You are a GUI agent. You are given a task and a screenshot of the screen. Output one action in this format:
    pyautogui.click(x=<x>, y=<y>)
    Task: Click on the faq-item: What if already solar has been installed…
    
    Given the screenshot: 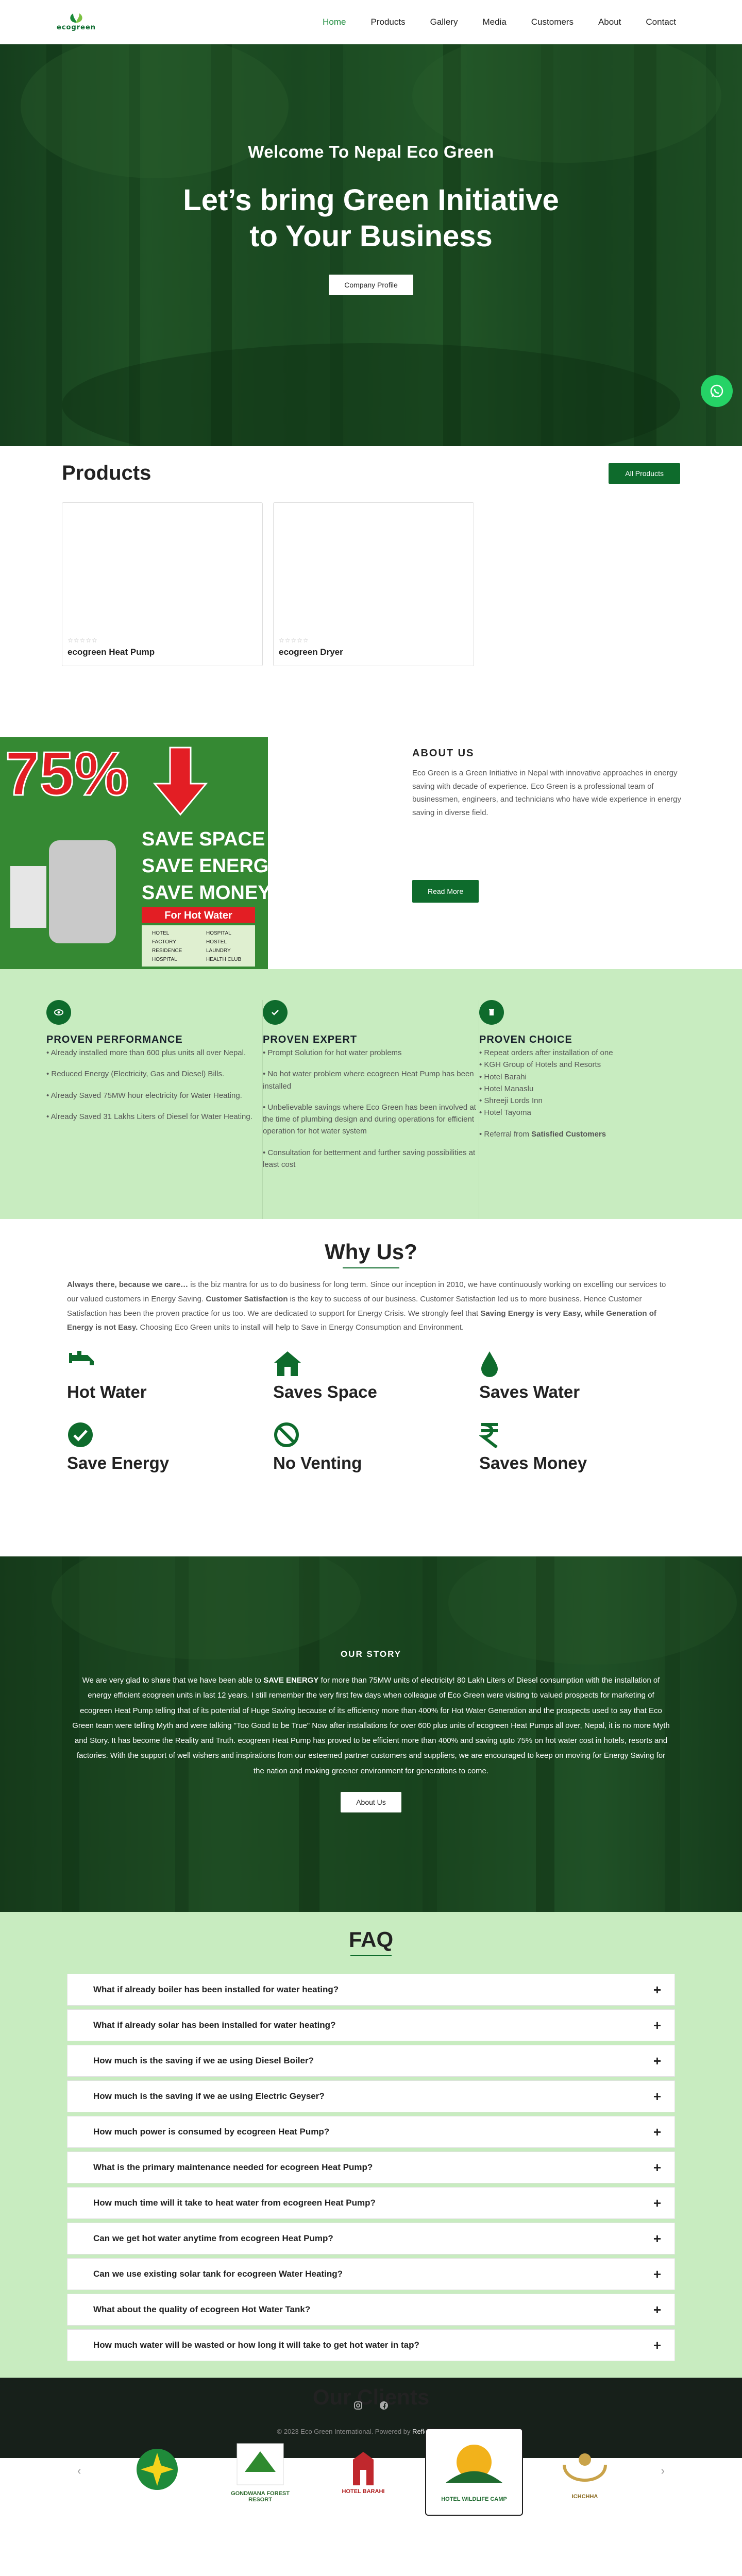 What is the action you would take?
    pyautogui.click(x=371, y=2025)
    